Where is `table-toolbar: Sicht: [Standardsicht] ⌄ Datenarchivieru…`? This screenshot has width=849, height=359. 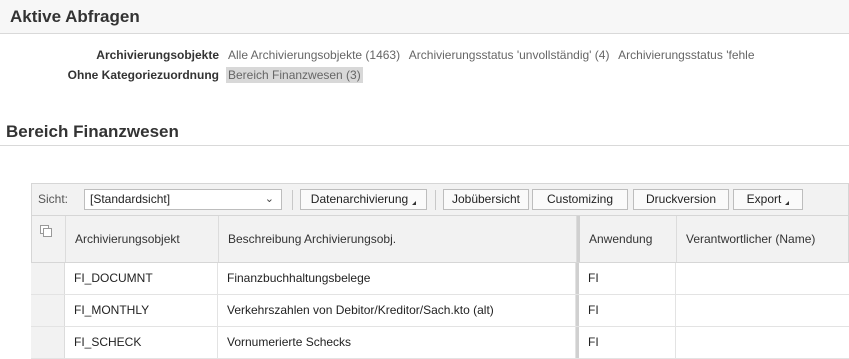
table-toolbar: Sicht: [Standardsicht] ⌄ Datenarchivieru… is located at coordinates (440, 199).